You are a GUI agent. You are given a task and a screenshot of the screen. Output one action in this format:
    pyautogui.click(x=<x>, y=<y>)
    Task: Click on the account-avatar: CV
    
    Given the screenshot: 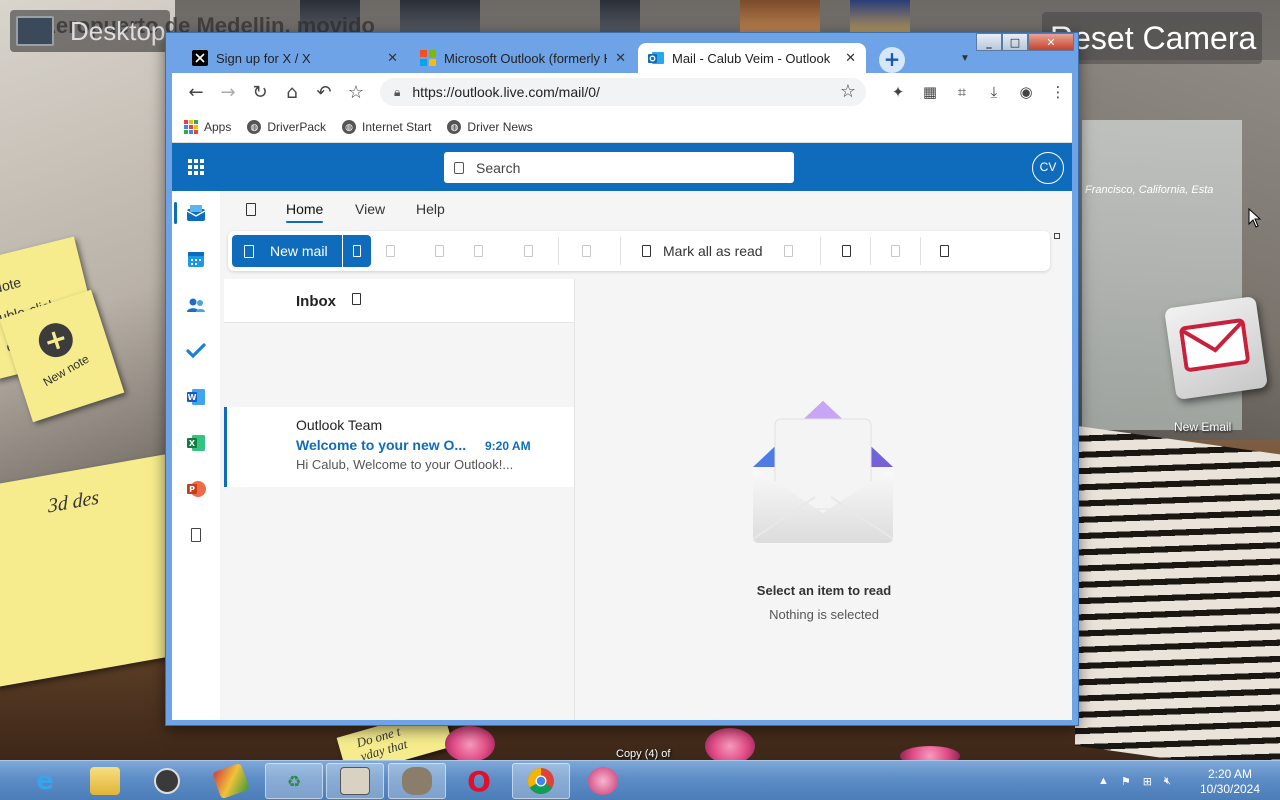 What is the action you would take?
    pyautogui.click(x=1048, y=168)
    